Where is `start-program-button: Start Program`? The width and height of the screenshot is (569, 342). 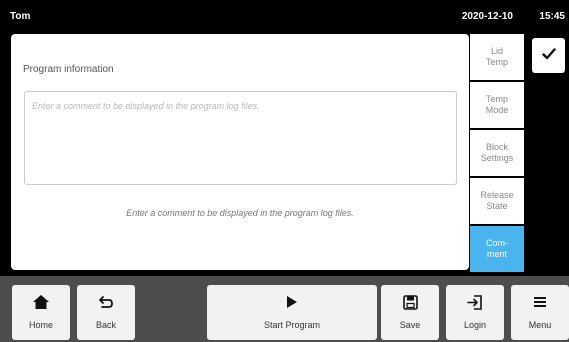
start-program-button: Start Program is located at coordinates (292, 312).